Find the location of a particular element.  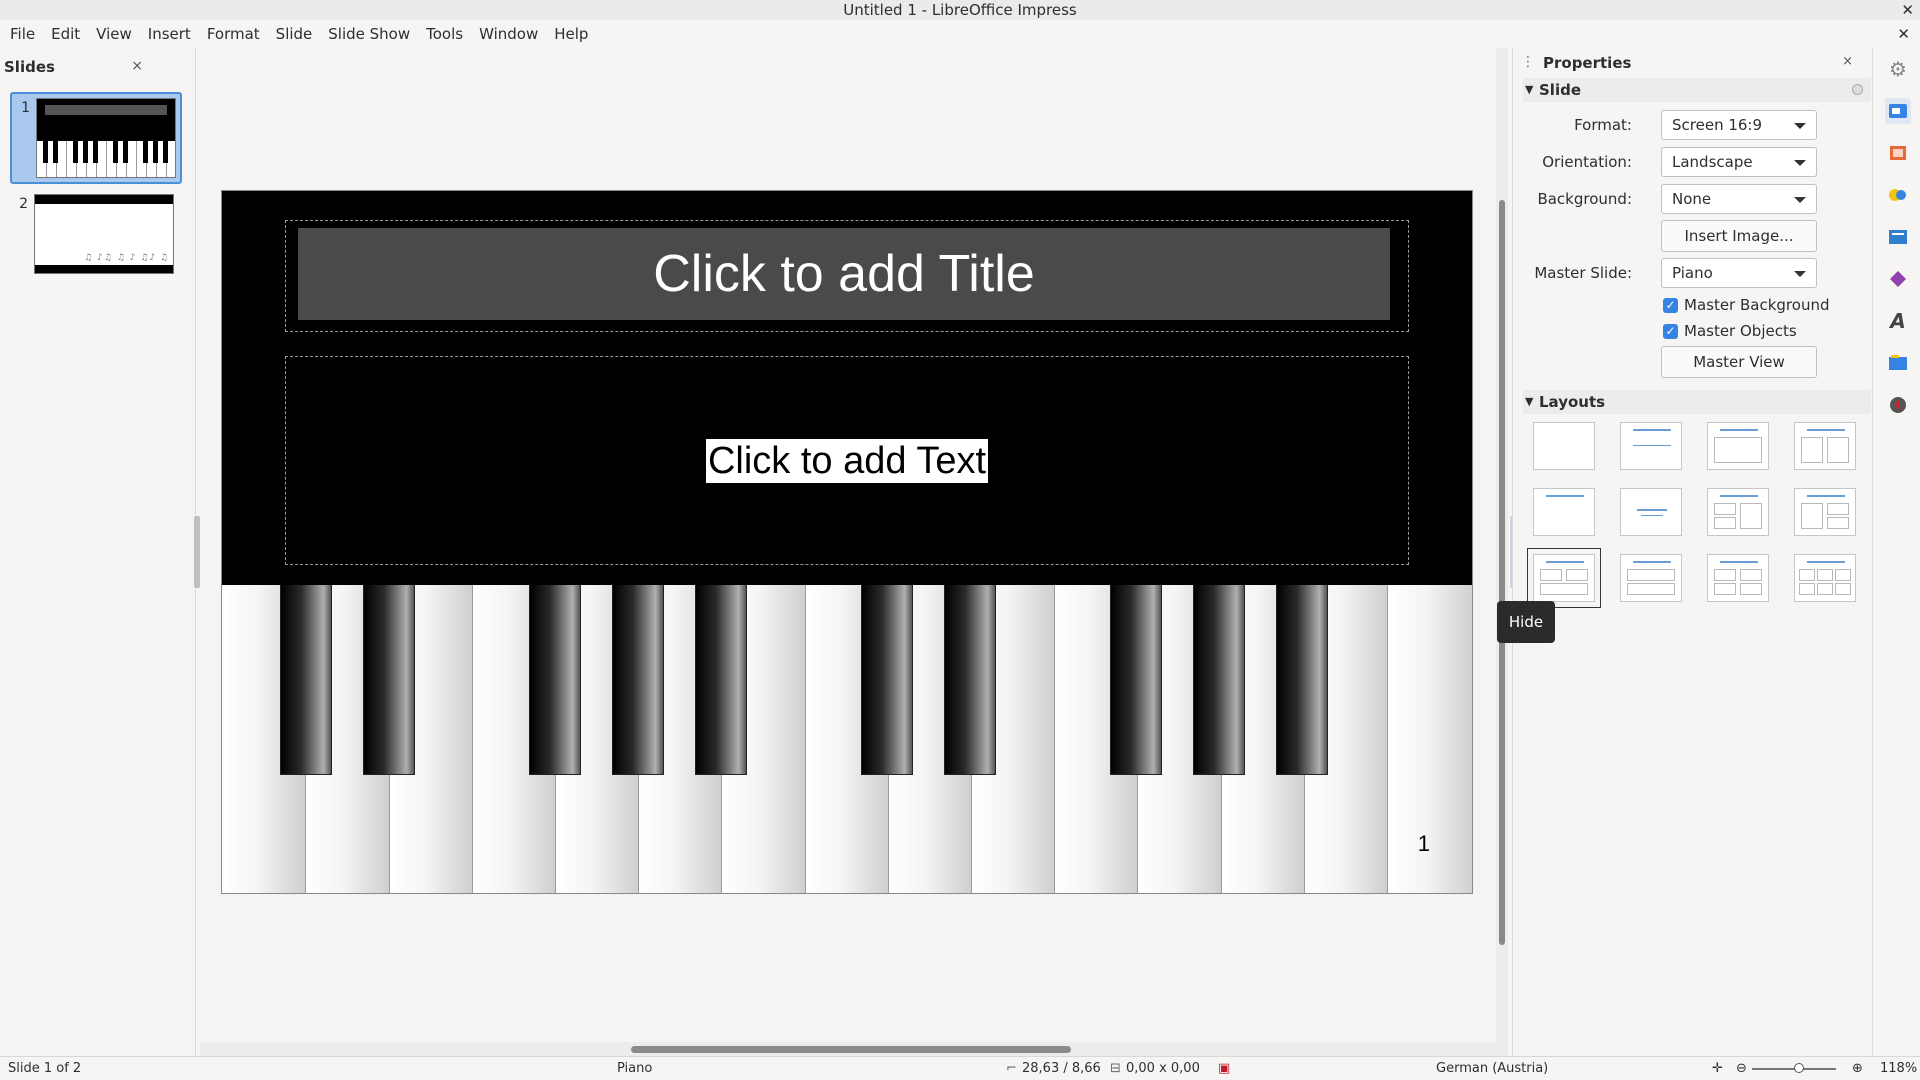

layout-title-line is located at coordinates (1652, 562).